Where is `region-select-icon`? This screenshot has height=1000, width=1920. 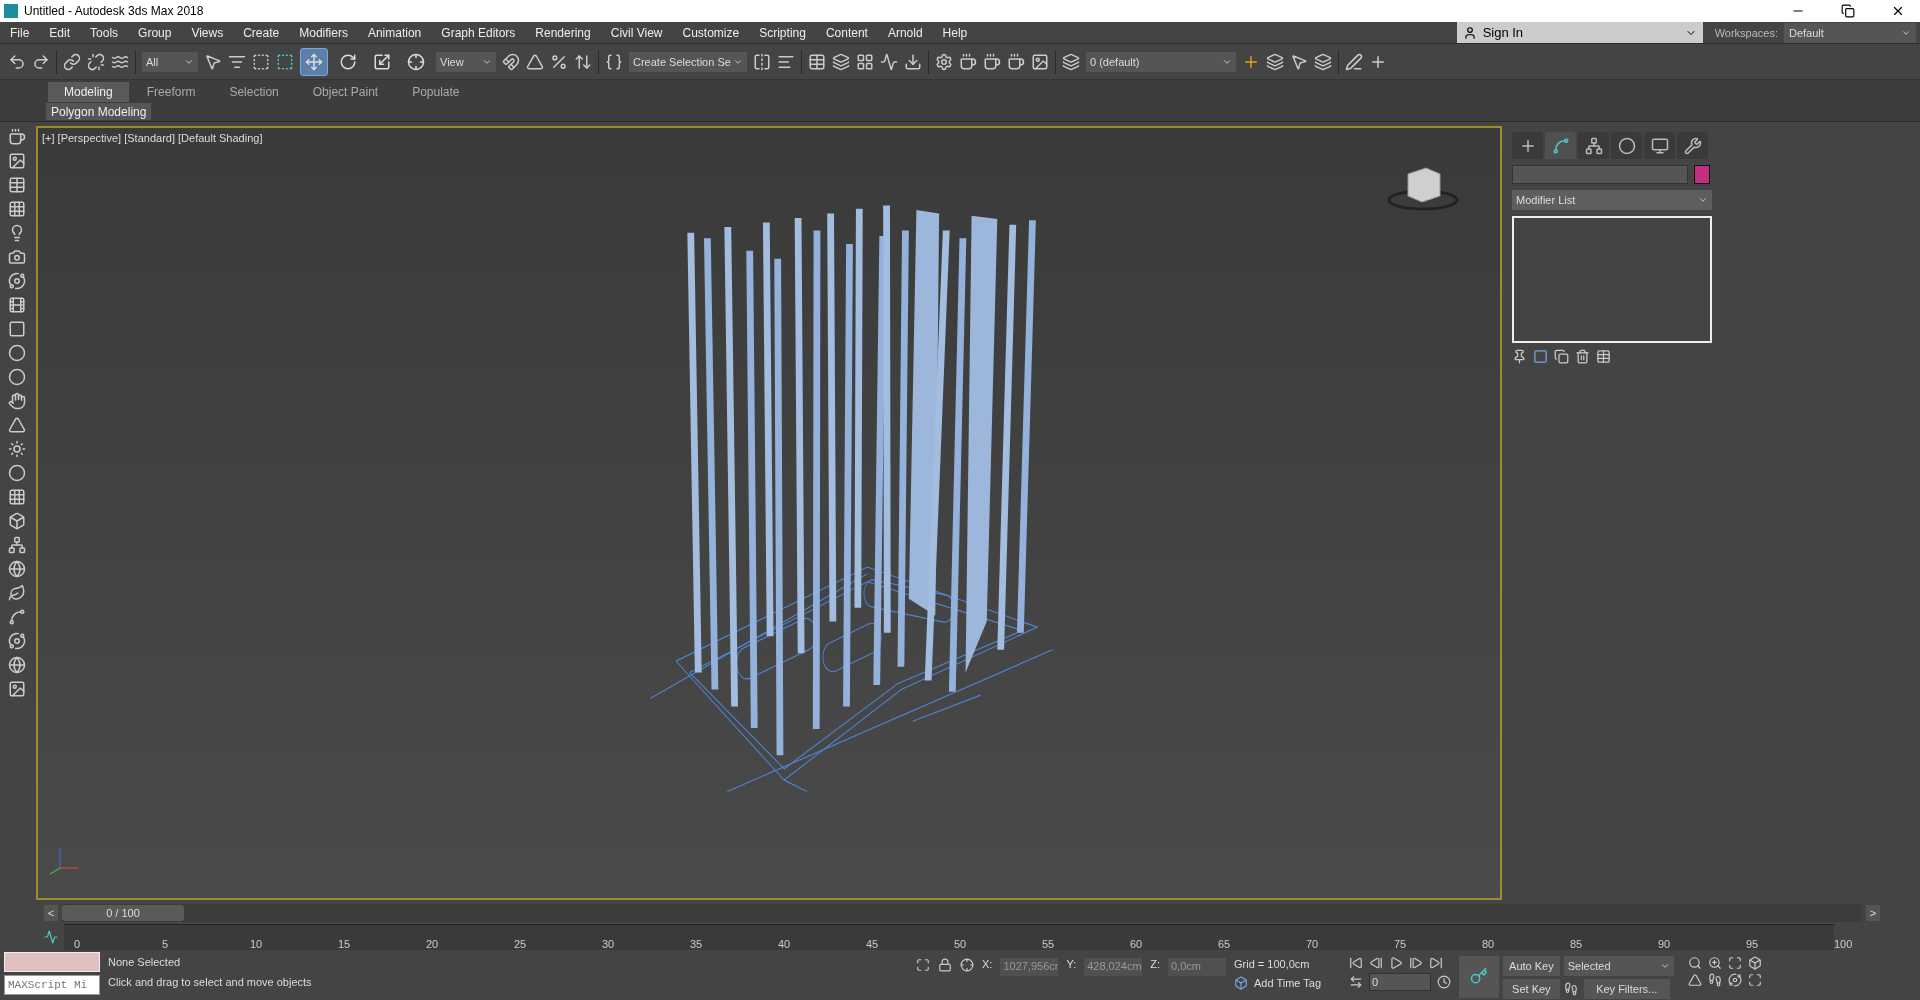 region-select-icon is located at coordinates (261, 61).